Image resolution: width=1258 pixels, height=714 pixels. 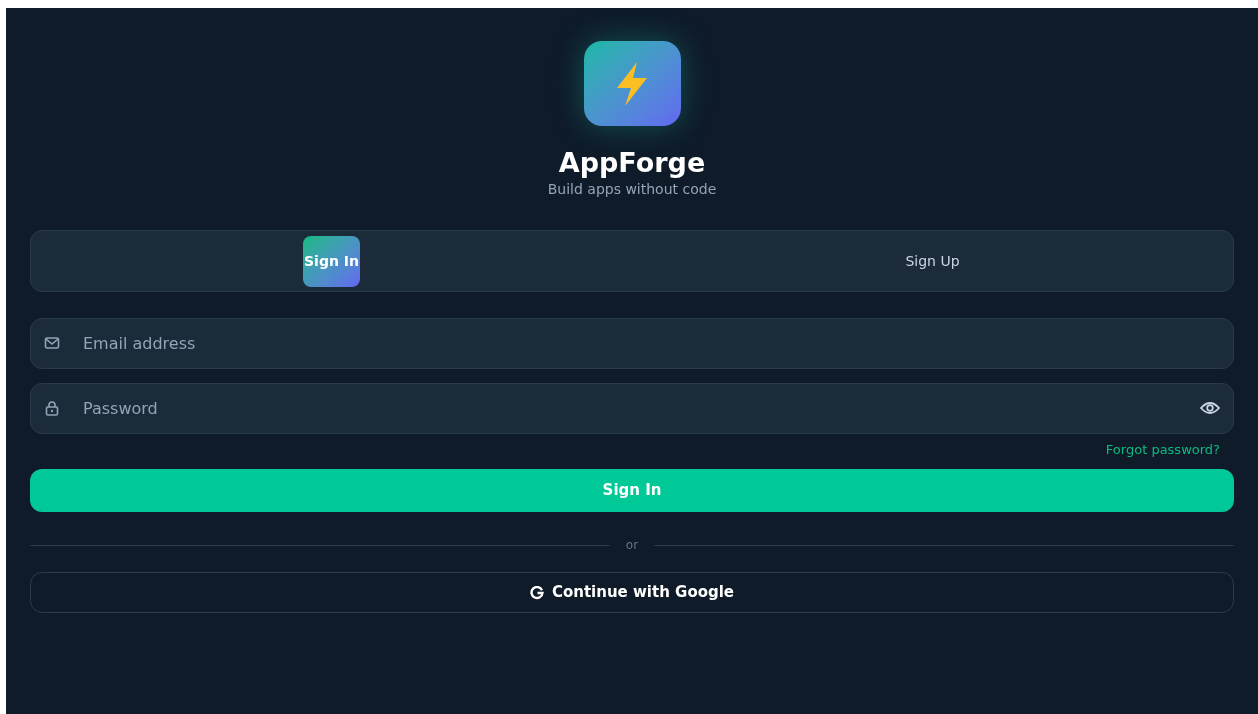 I want to click on google-button: Continue with Google, so click(x=632, y=592).